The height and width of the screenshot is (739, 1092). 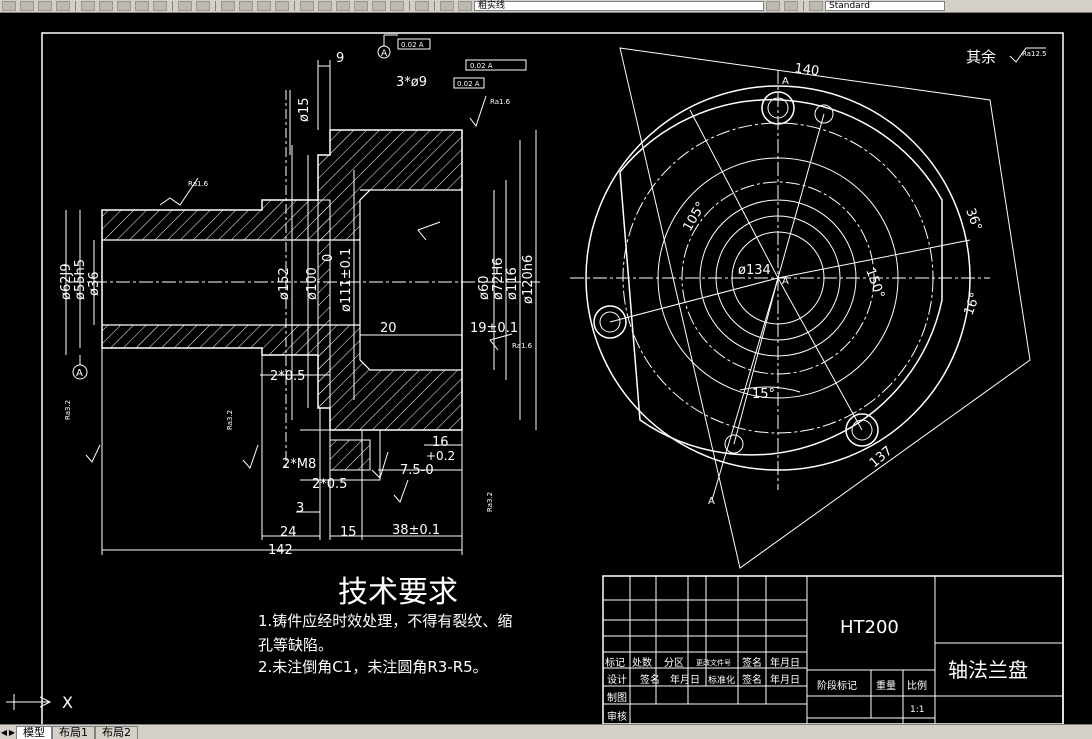 I want to click on tb-scale-value: 1:1, so click(x=917, y=710).